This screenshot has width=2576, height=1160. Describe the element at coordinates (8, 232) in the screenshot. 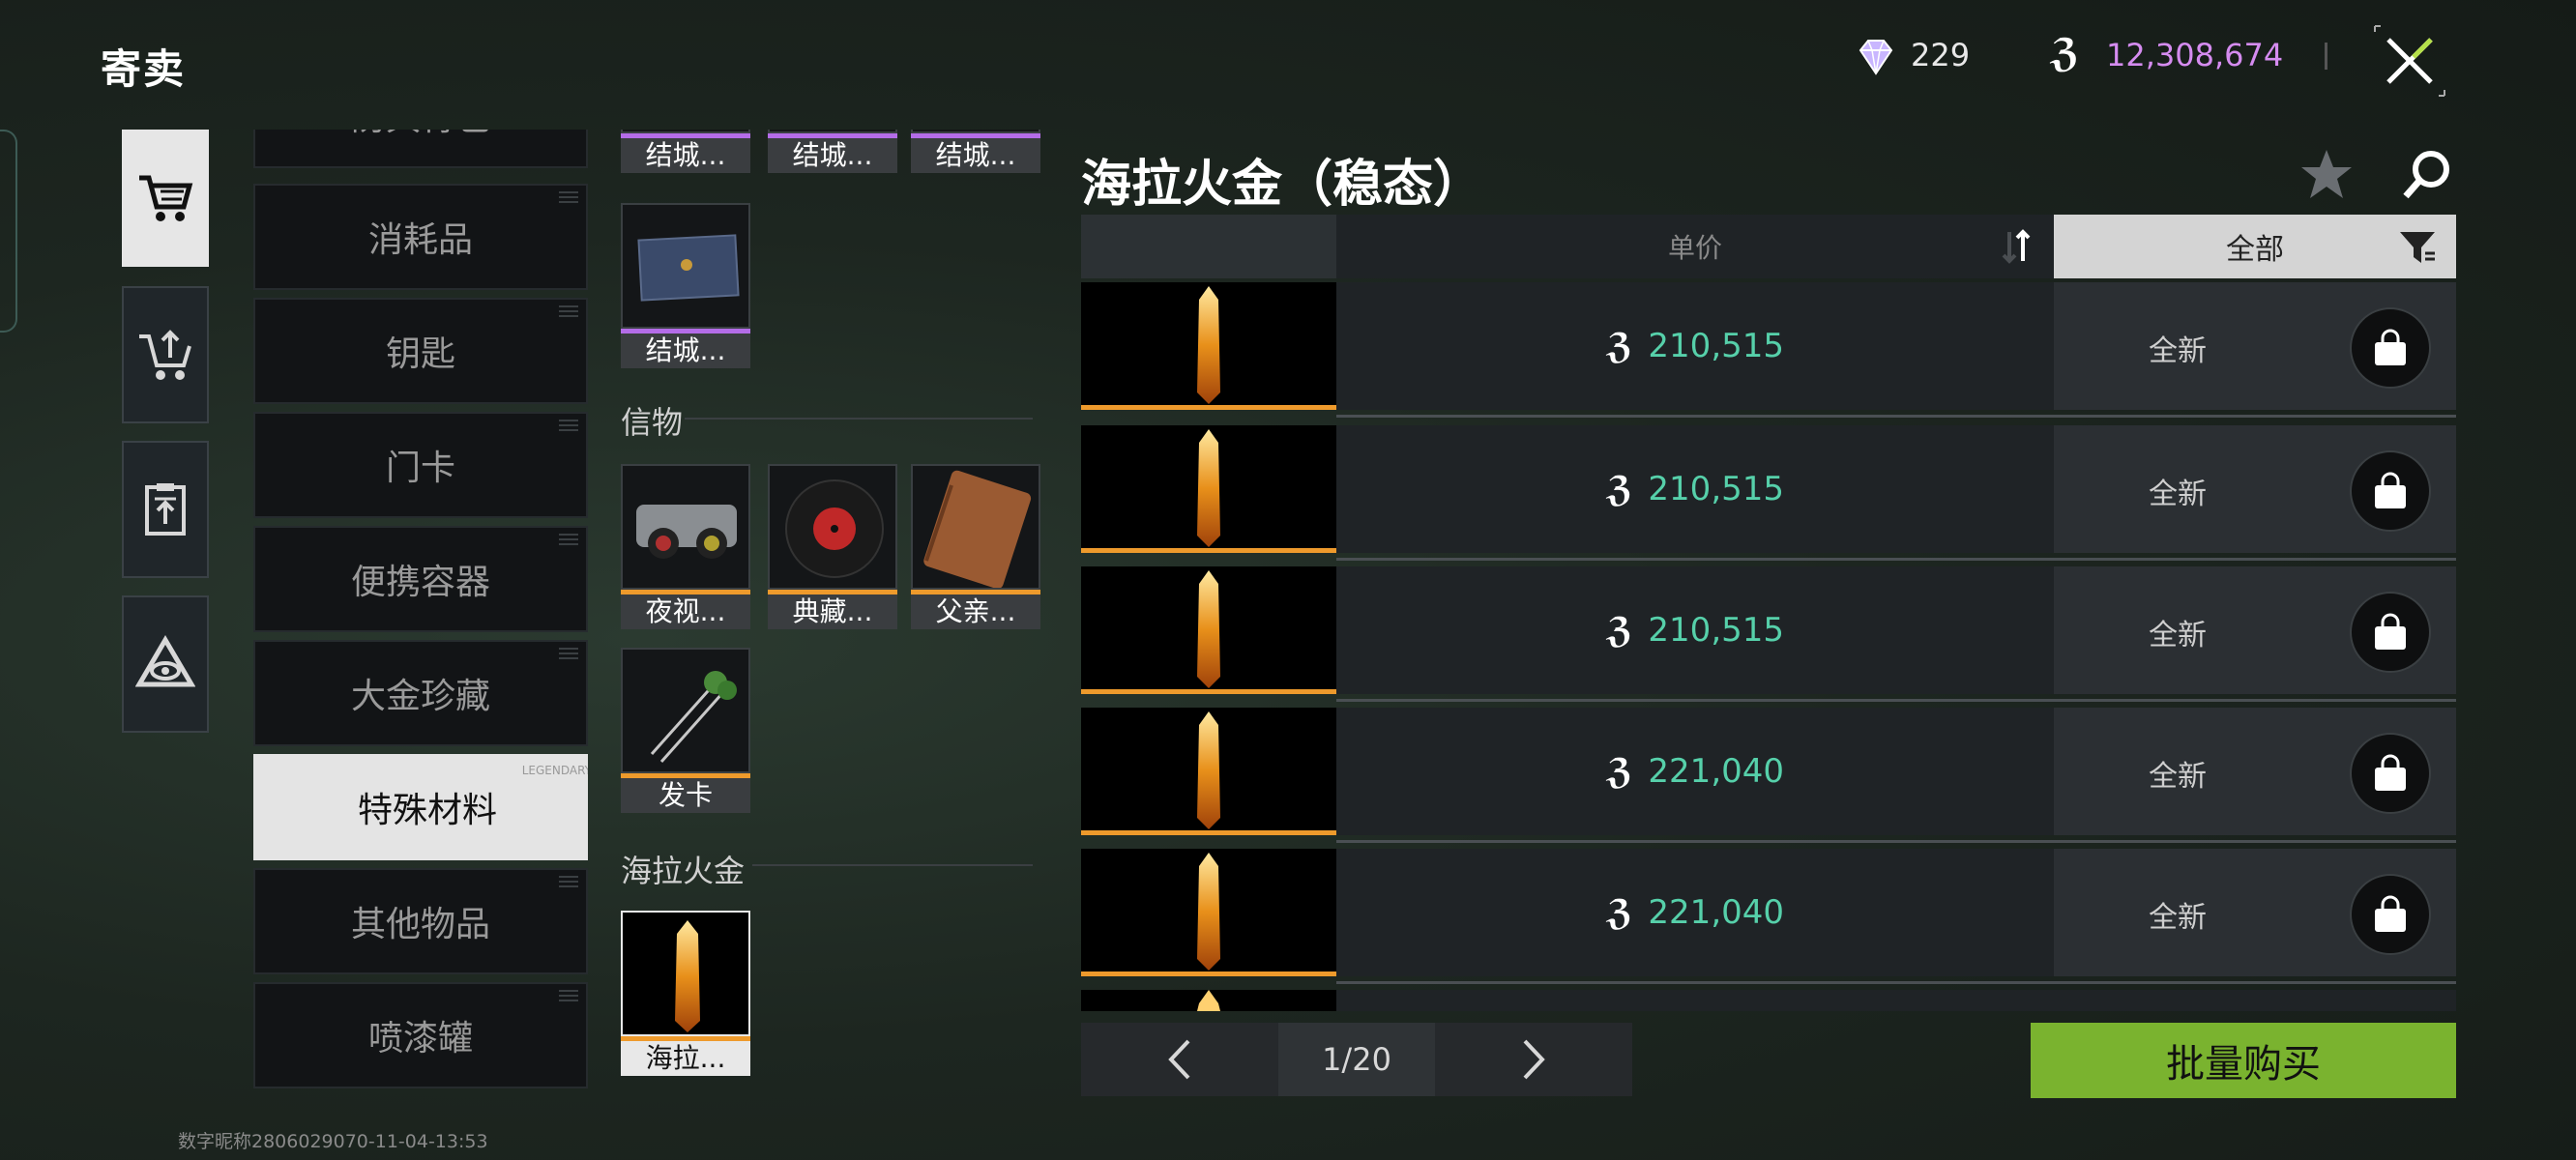

I see `edge-accent` at that location.